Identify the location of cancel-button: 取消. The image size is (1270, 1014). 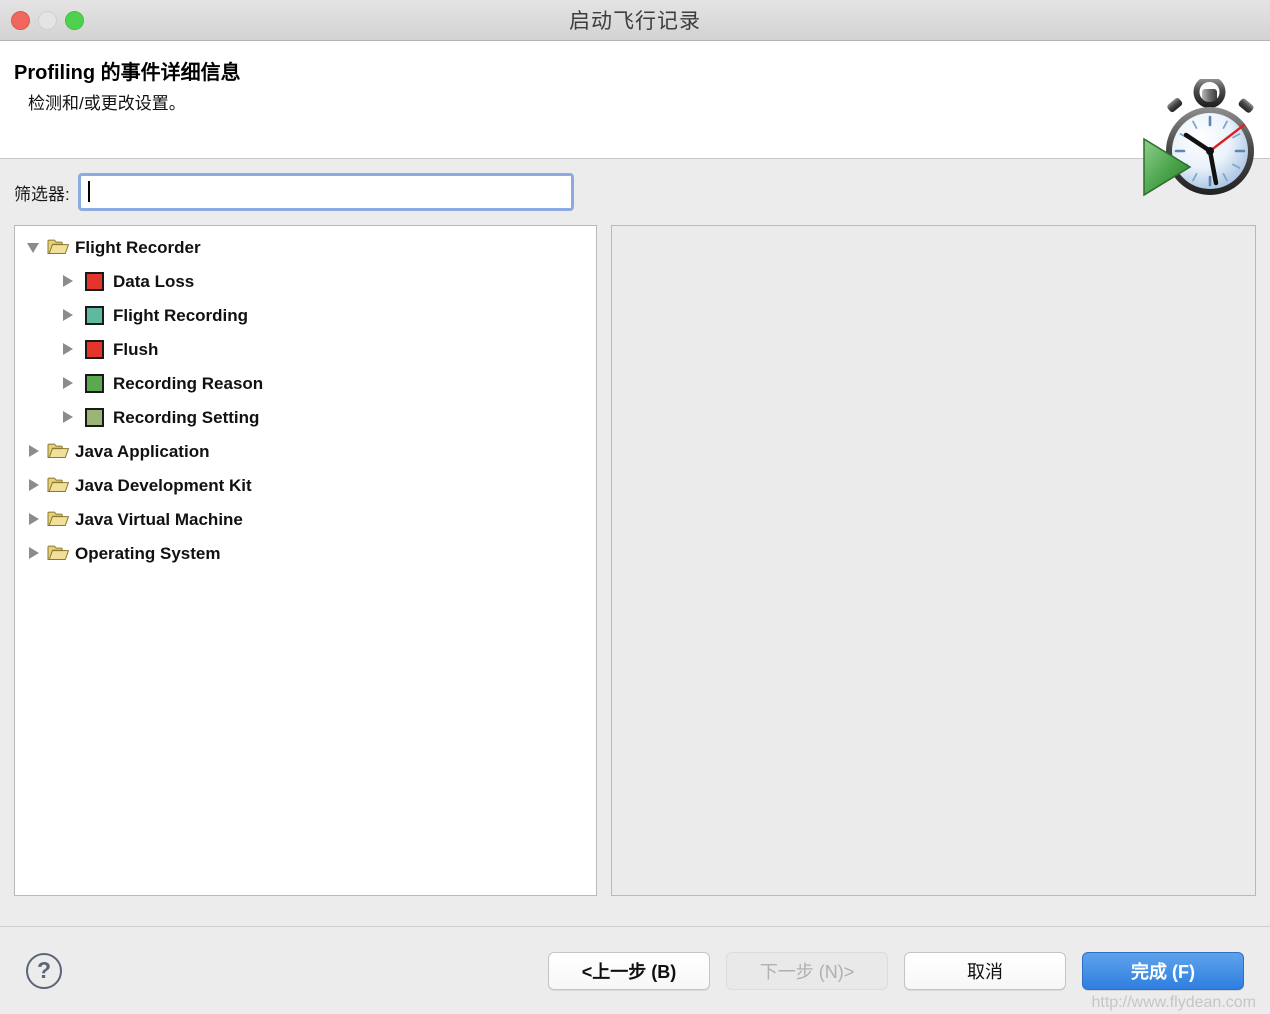
(985, 970).